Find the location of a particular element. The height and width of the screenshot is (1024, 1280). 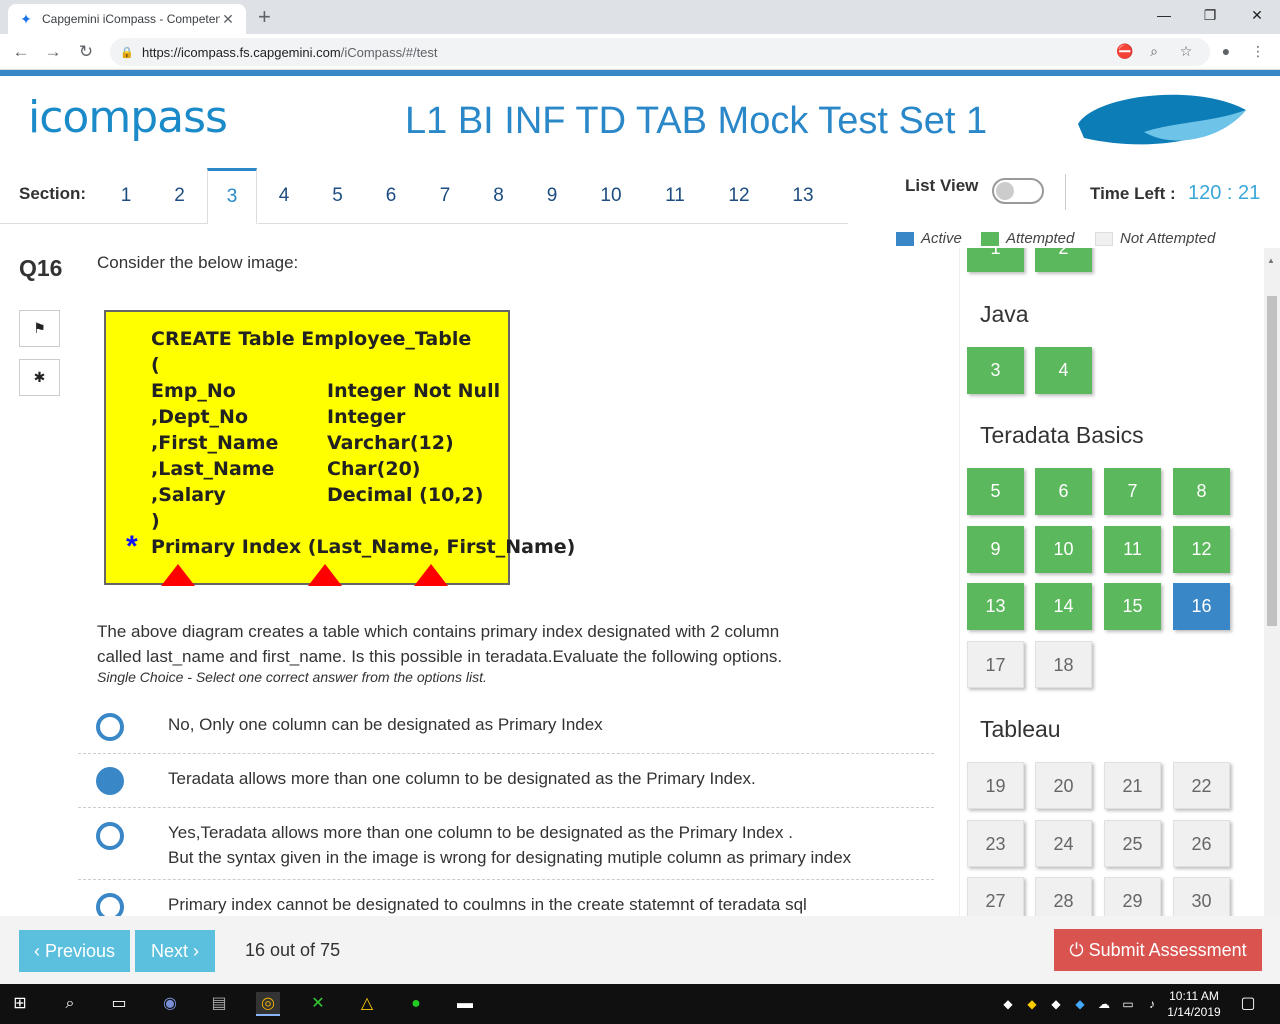

palette-question-17: 17 is located at coordinates (995, 664).